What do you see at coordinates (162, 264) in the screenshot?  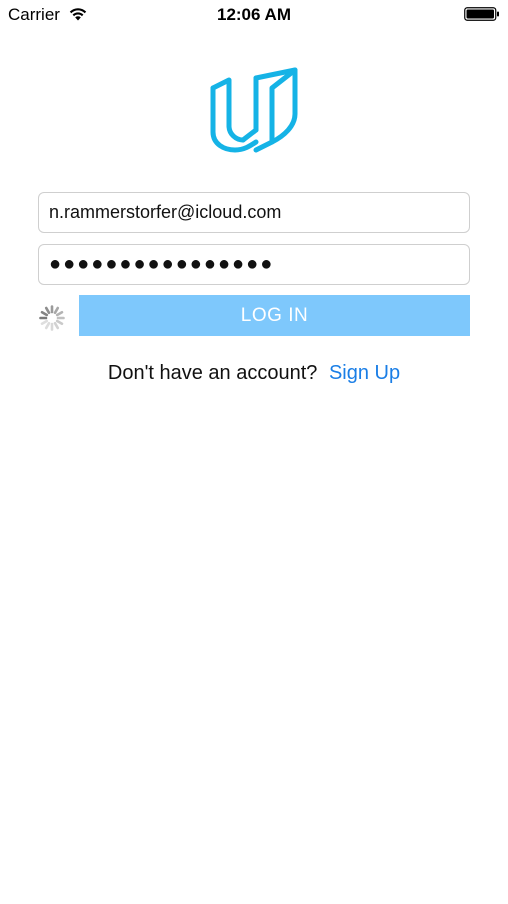 I see `password-field-value: ●●●●●●●●●●●●●●●●` at bounding box center [162, 264].